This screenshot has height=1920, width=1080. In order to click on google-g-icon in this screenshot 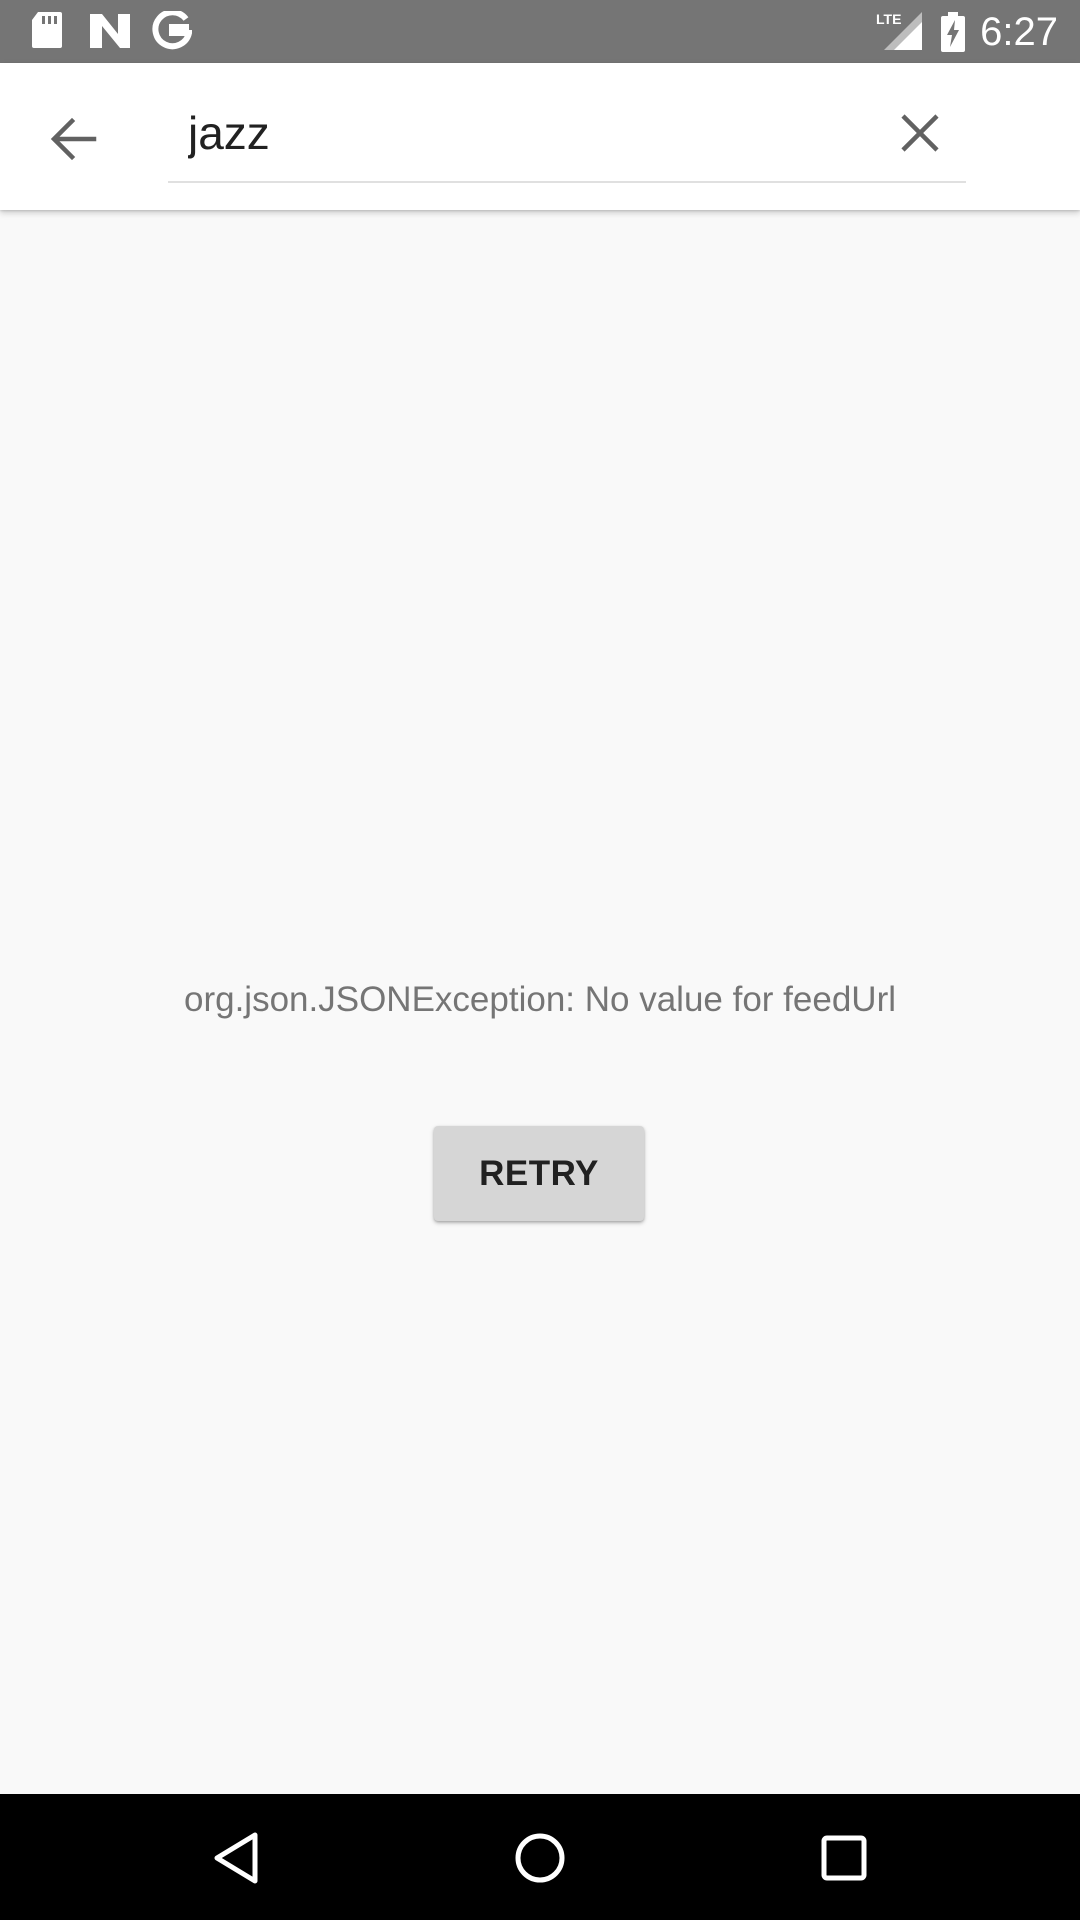, I will do `click(172, 32)`.